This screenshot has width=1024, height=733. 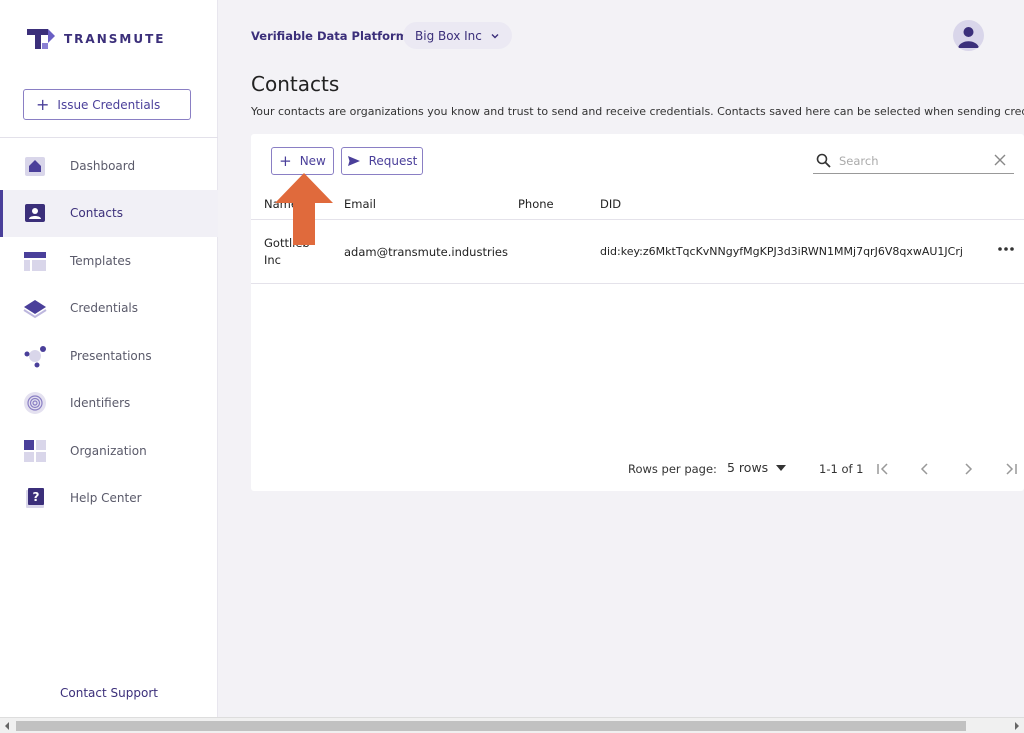 I want to click on sidebar-item-contacts: Contacts, so click(x=109, y=213).